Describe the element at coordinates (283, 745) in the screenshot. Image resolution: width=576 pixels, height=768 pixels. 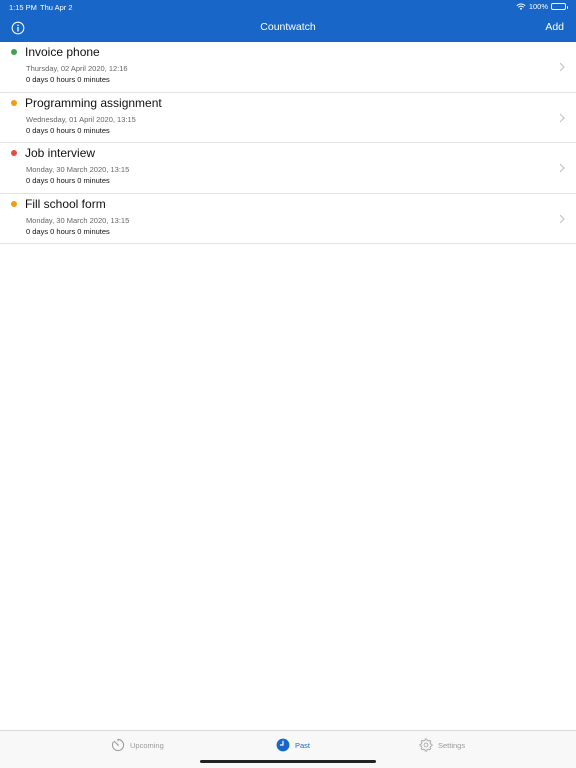
I see `clock-icon` at that location.